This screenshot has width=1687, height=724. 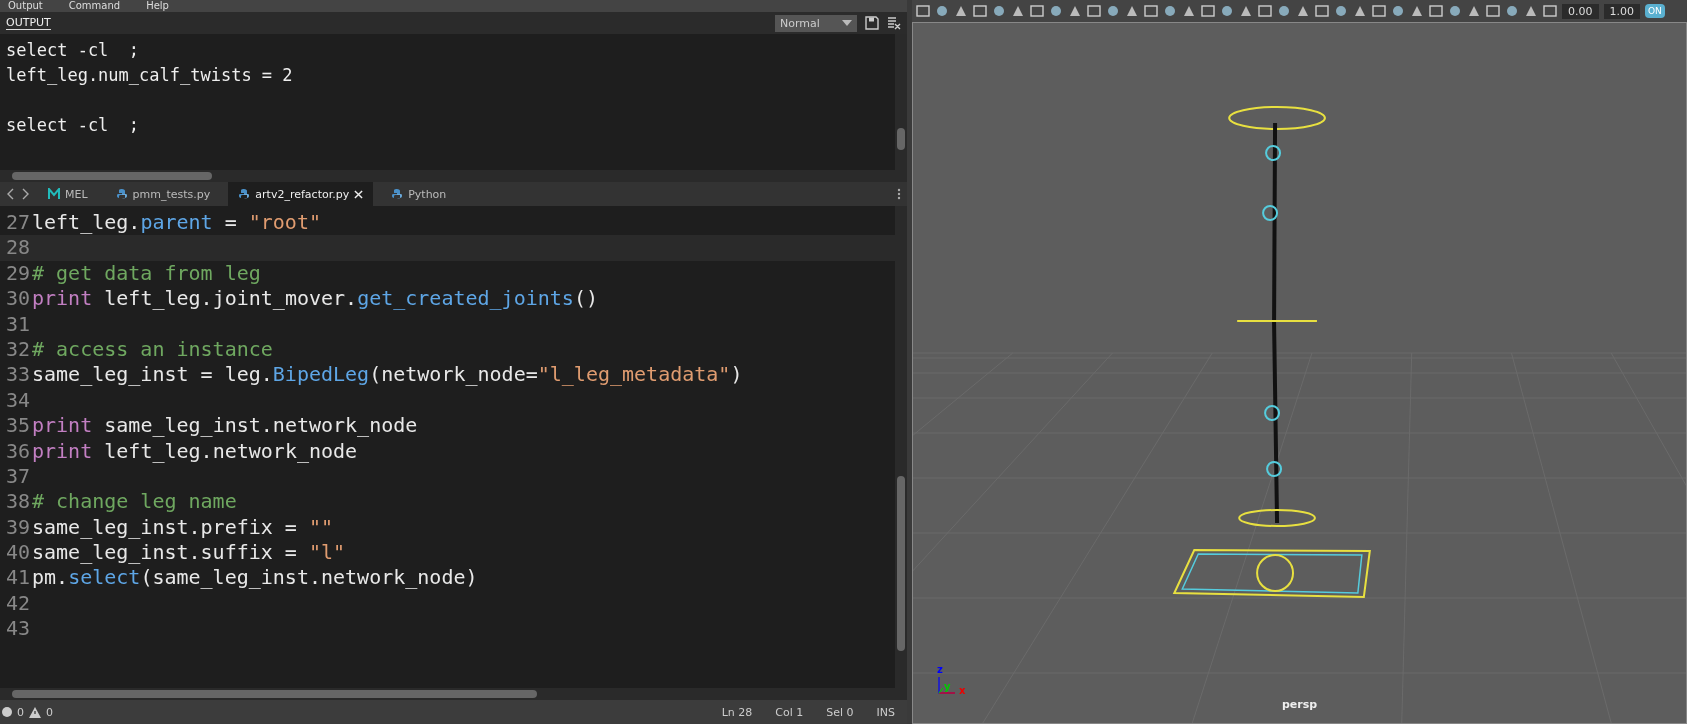 I want to click on axis-label: z, so click(x=940, y=670).